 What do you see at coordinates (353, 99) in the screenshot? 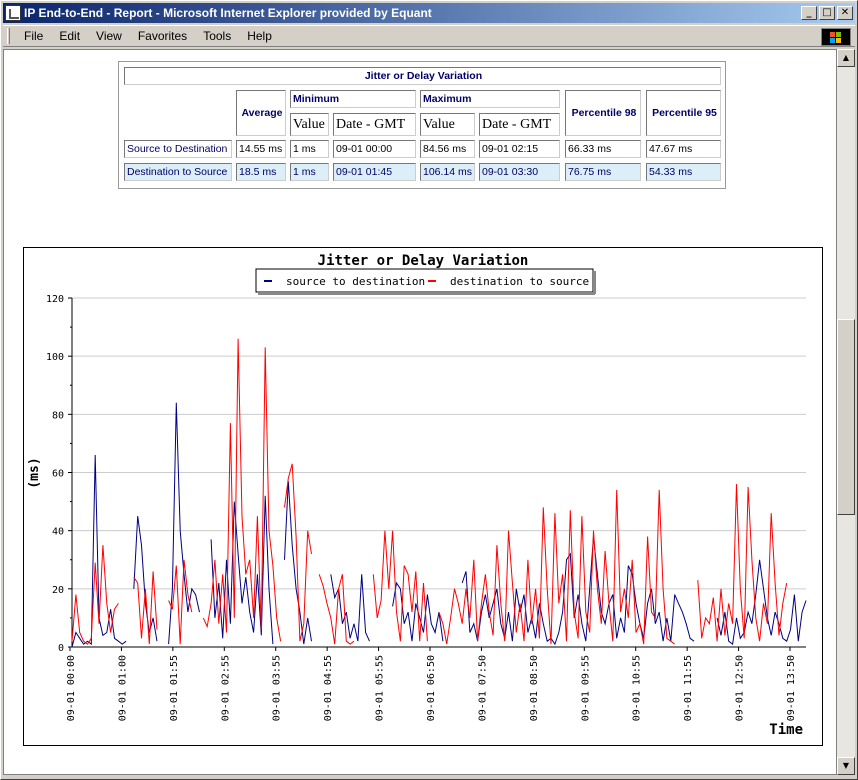
I see `header-minimum: Minimum` at bounding box center [353, 99].